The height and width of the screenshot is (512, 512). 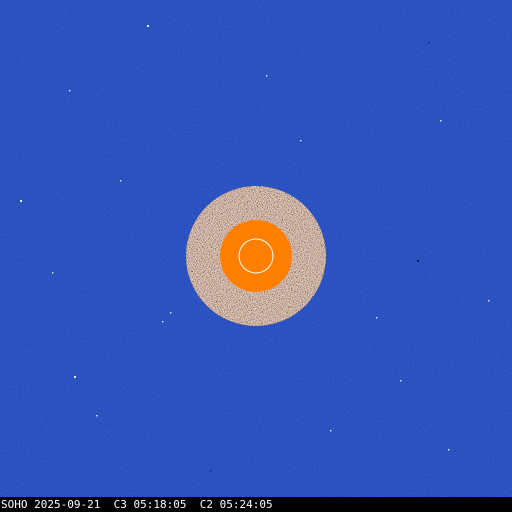 I want to click on c3-time: 05:18:05, so click(x=160, y=504).